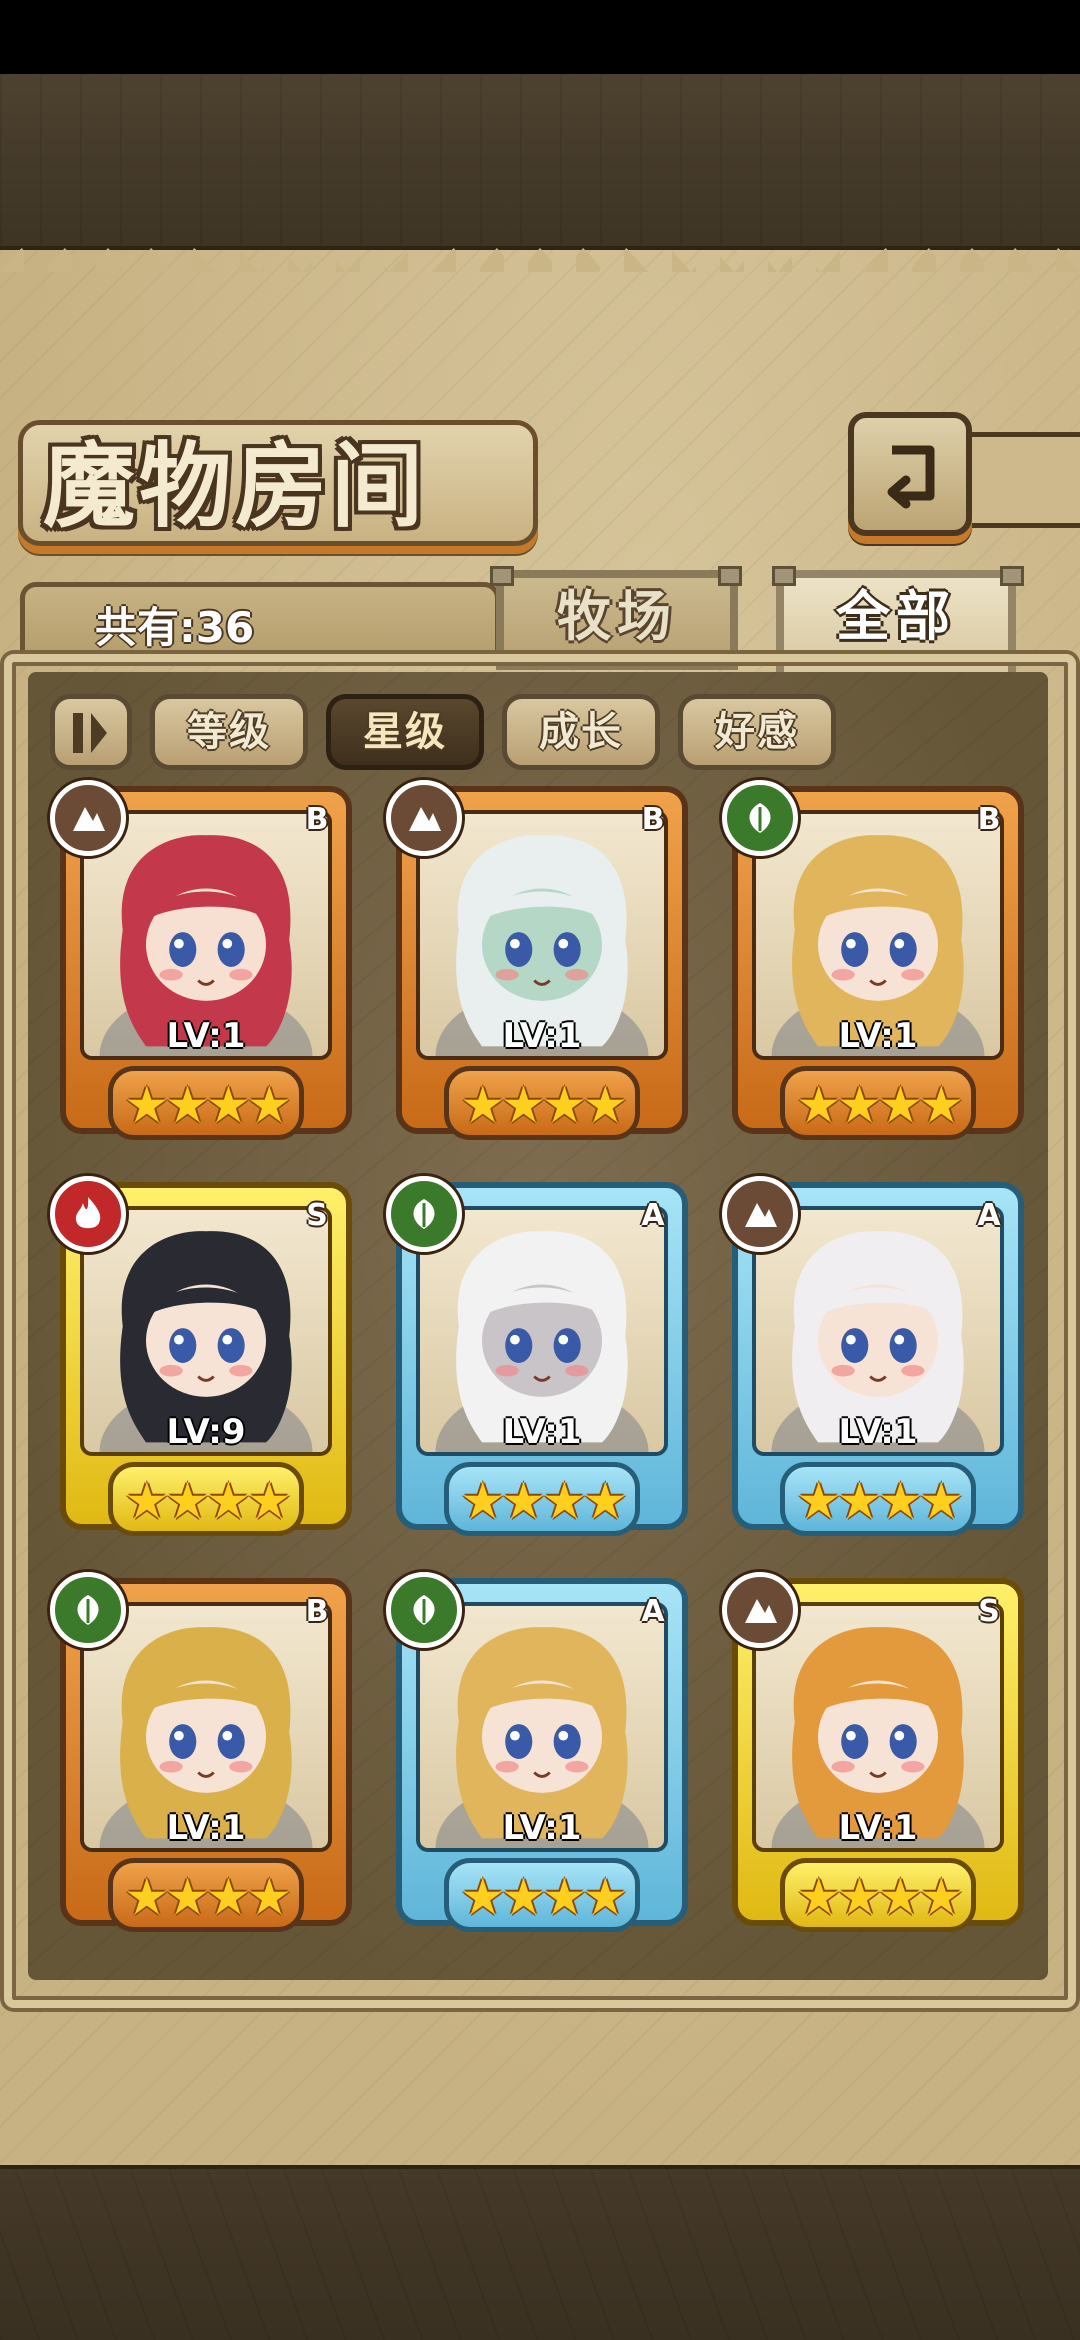 This screenshot has width=1080, height=2340. Describe the element at coordinates (540, 162) in the screenshot. I see `top-map-band` at that location.